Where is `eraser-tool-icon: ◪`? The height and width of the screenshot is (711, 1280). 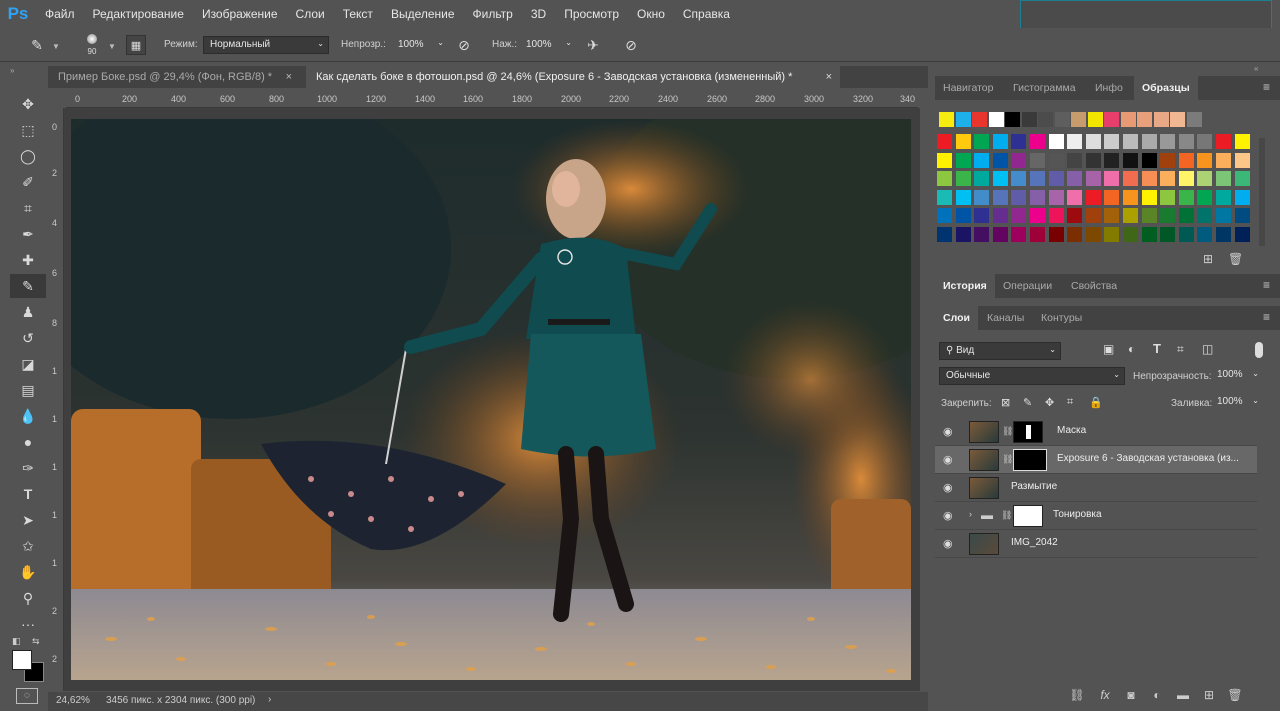 eraser-tool-icon: ◪ is located at coordinates (28, 364).